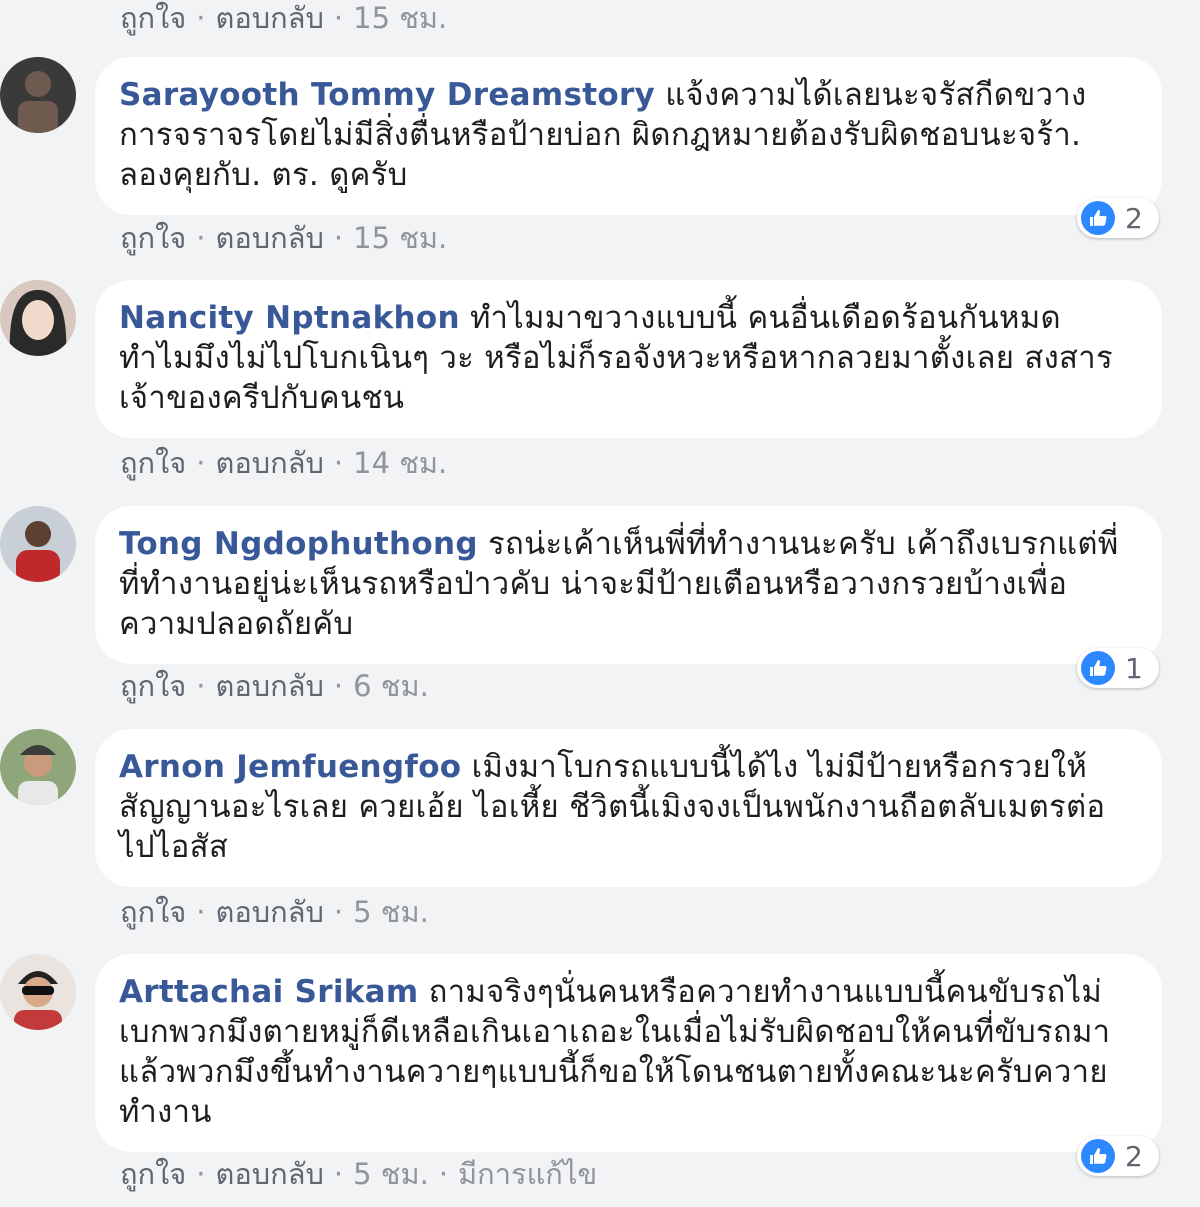 The height and width of the screenshot is (1207, 1200). I want to click on comment-author: Tong Ngdophuthong, so click(298, 544).